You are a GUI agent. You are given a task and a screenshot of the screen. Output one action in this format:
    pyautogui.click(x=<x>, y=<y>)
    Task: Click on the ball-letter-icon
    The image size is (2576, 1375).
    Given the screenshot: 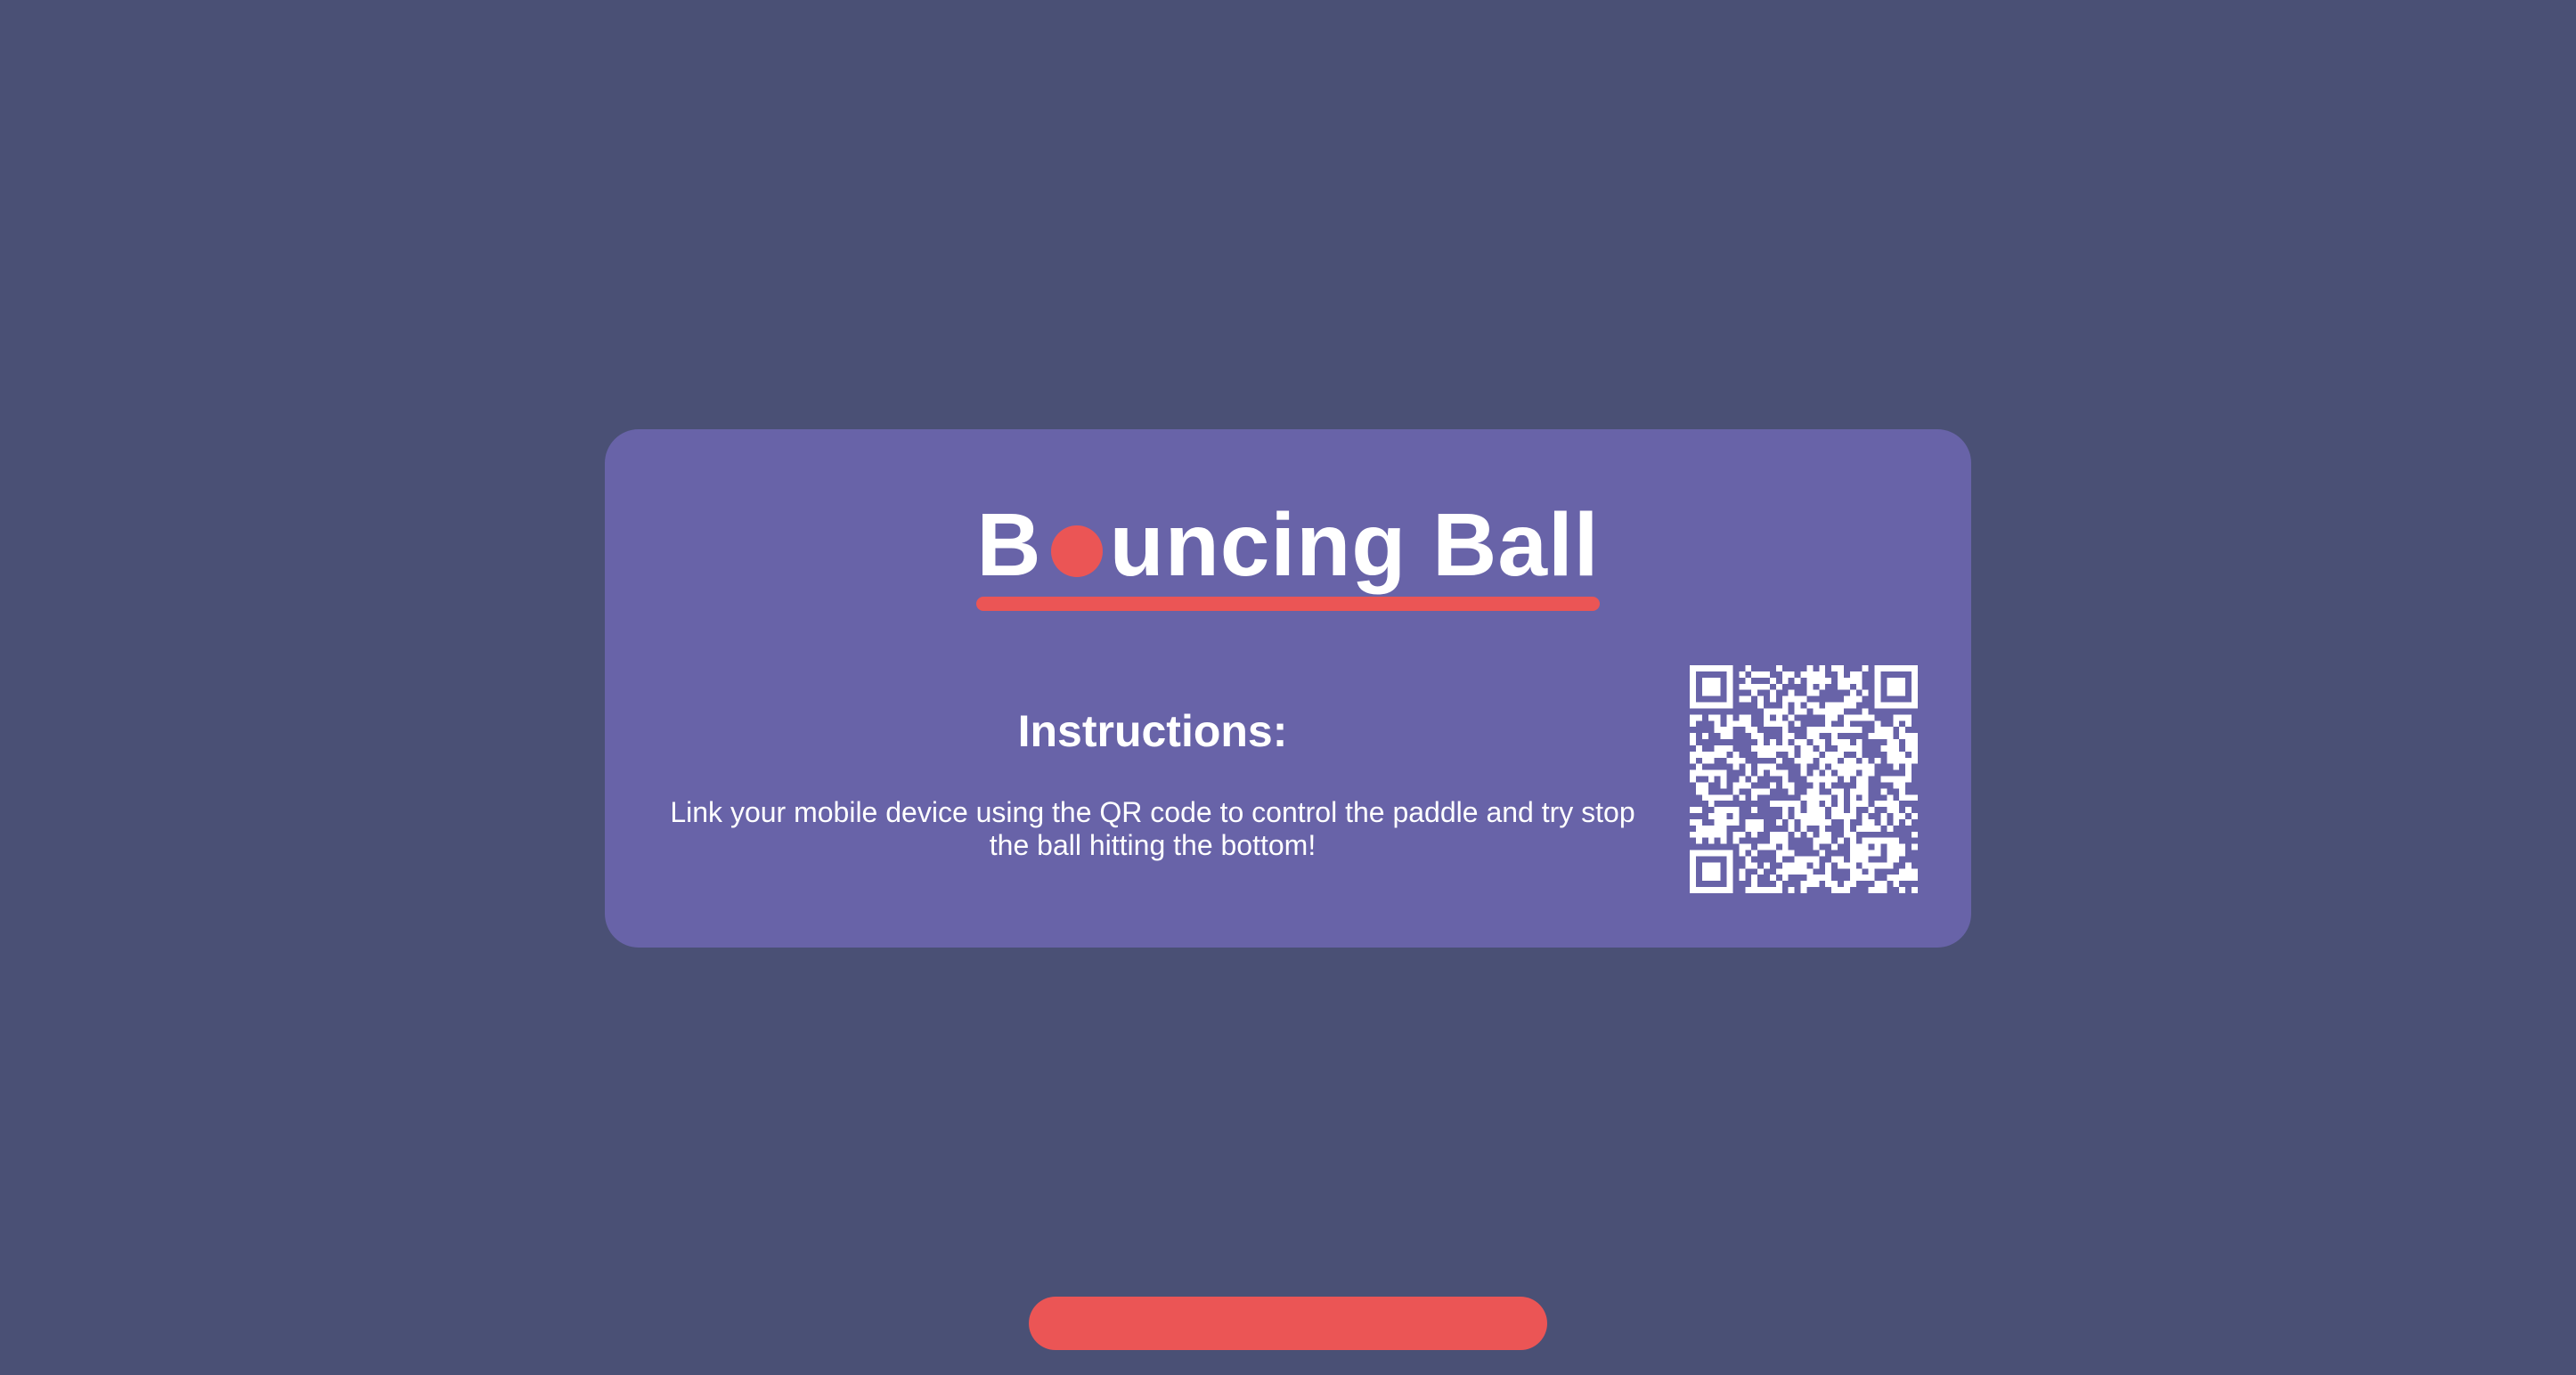 What is the action you would take?
    pyautogui.click(x=1076, y=551)
    